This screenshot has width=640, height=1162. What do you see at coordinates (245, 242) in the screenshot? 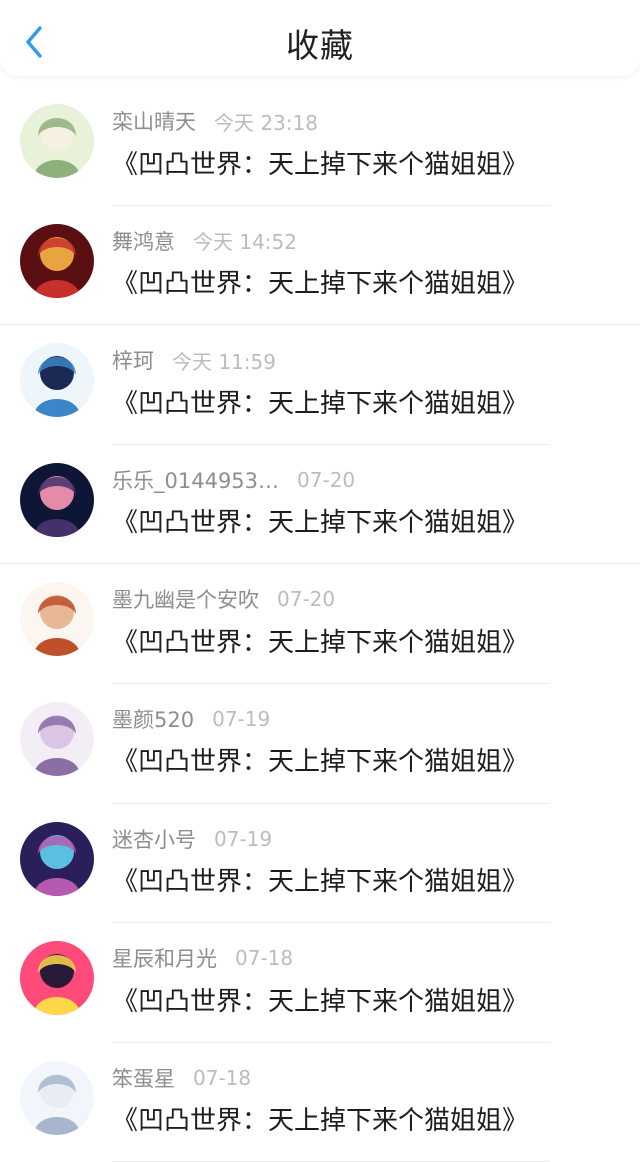
I see `timestamp: 今天 14:52` at bounding box center [245, 242].